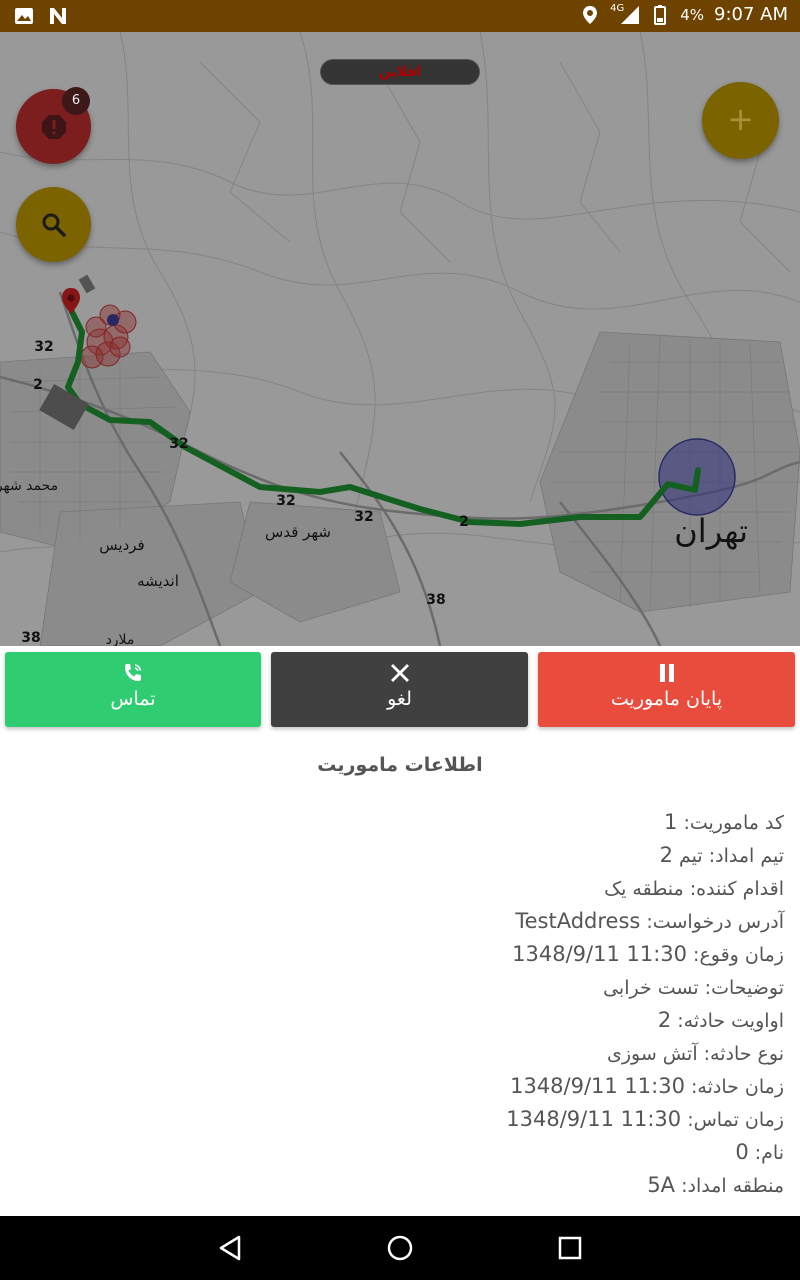 Image resolution: width=800 pixels, height=1280 pixels. I want to click on phone-icon, so click(133, 672).